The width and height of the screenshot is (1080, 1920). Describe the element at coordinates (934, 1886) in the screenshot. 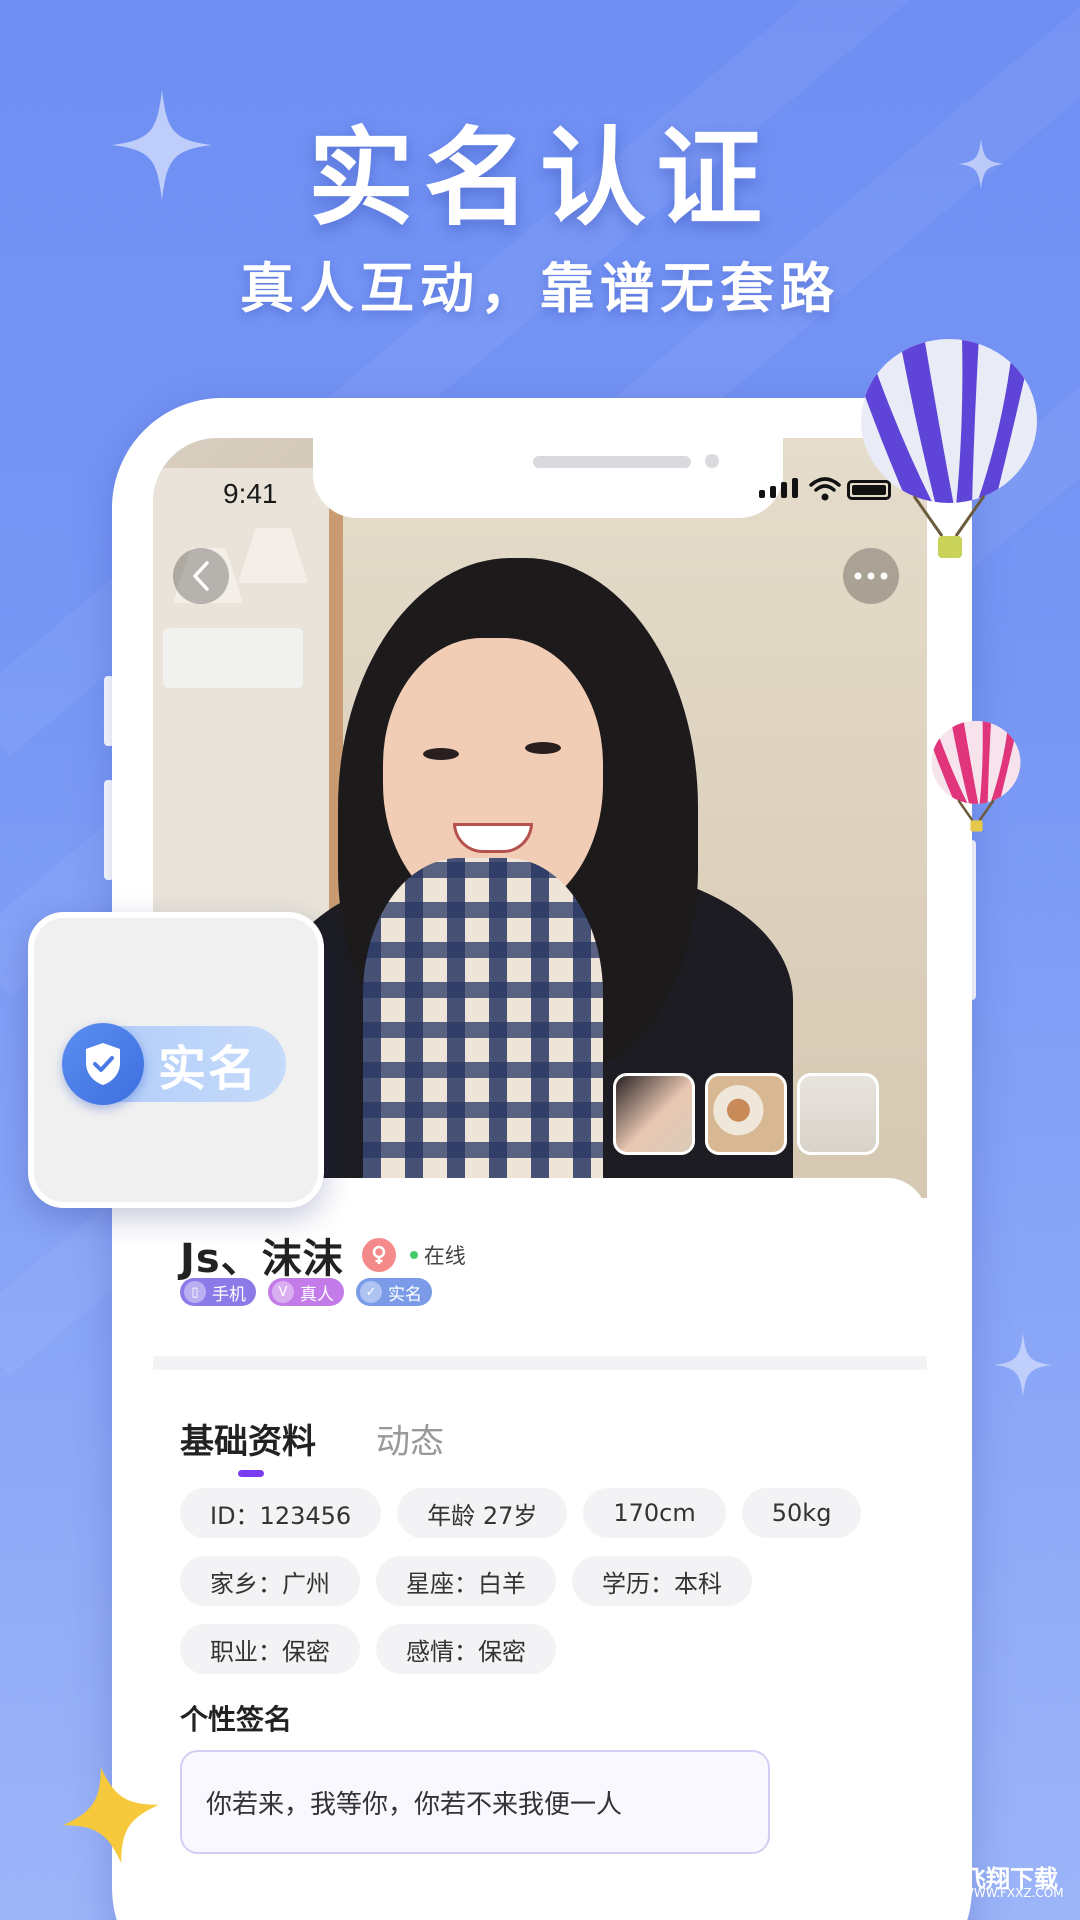

I see `watermark-logo-icon` at that location.